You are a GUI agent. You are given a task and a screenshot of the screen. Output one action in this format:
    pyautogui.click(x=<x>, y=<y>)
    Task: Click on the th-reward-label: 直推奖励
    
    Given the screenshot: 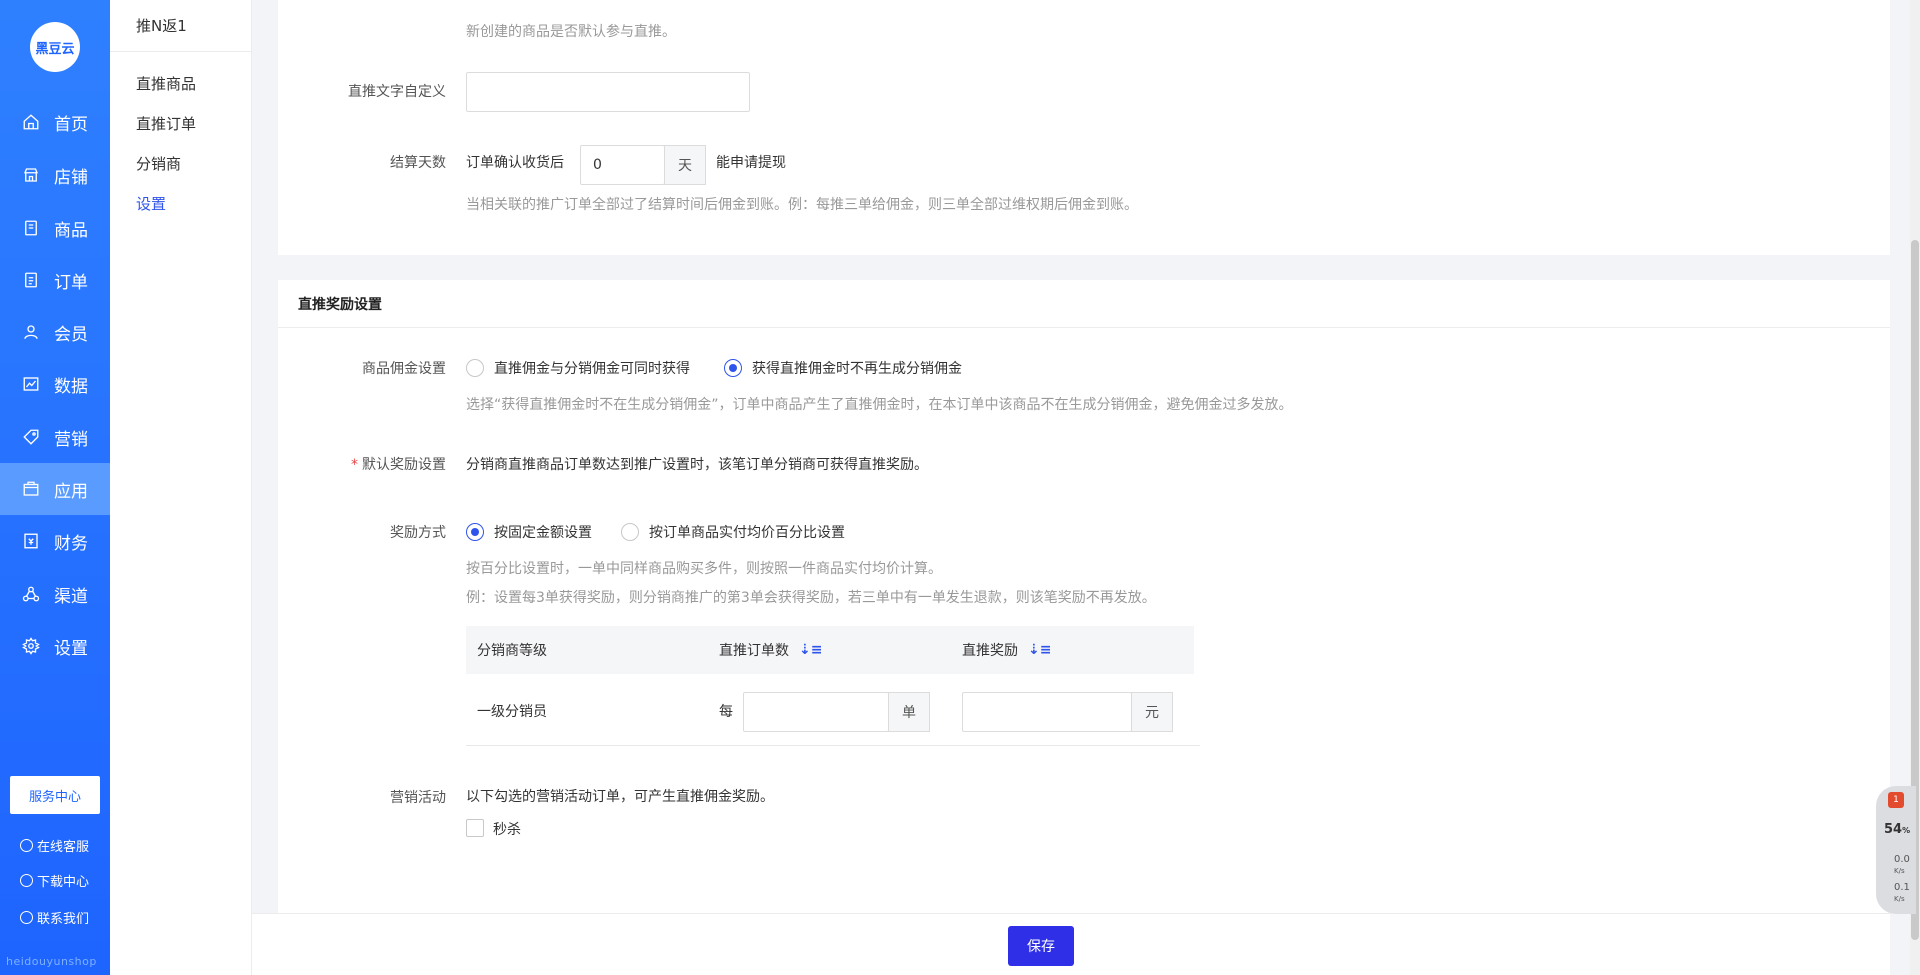 What is the action you would take?
    pyautogui.click(x=990, y=651)
    